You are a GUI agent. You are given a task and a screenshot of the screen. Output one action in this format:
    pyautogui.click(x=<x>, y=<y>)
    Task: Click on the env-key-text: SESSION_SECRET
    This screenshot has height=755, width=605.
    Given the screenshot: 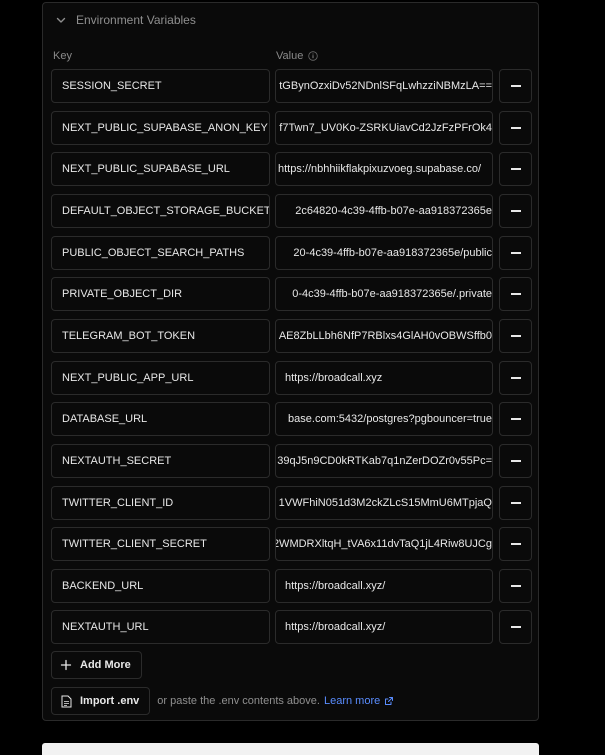 What is the action you would take?
    pyautogui.click(x=112, y=86)
    